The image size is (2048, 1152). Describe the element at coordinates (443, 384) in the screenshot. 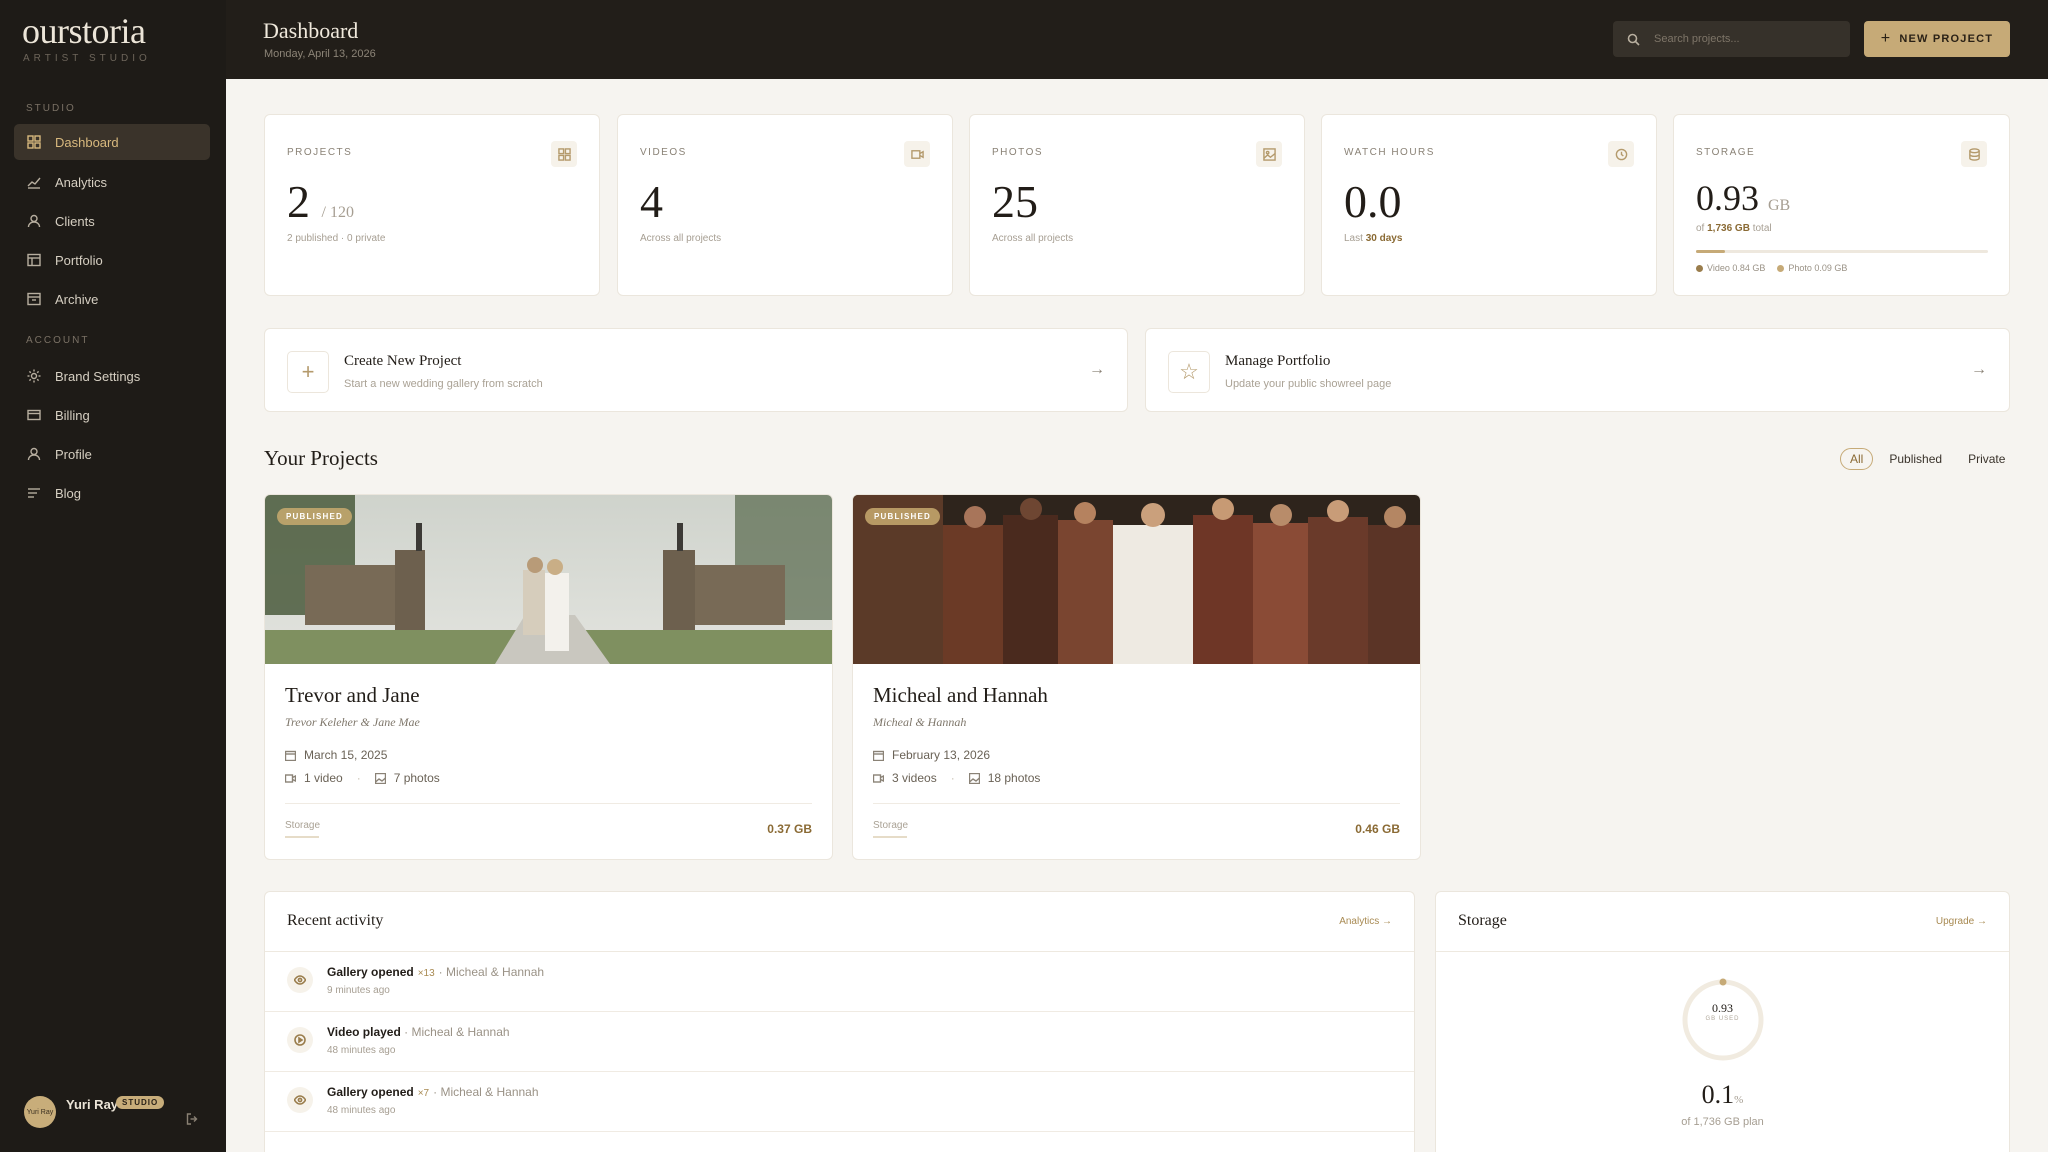

I see `action-subtitle: Start a new wedding gallery from scratch` at that location.